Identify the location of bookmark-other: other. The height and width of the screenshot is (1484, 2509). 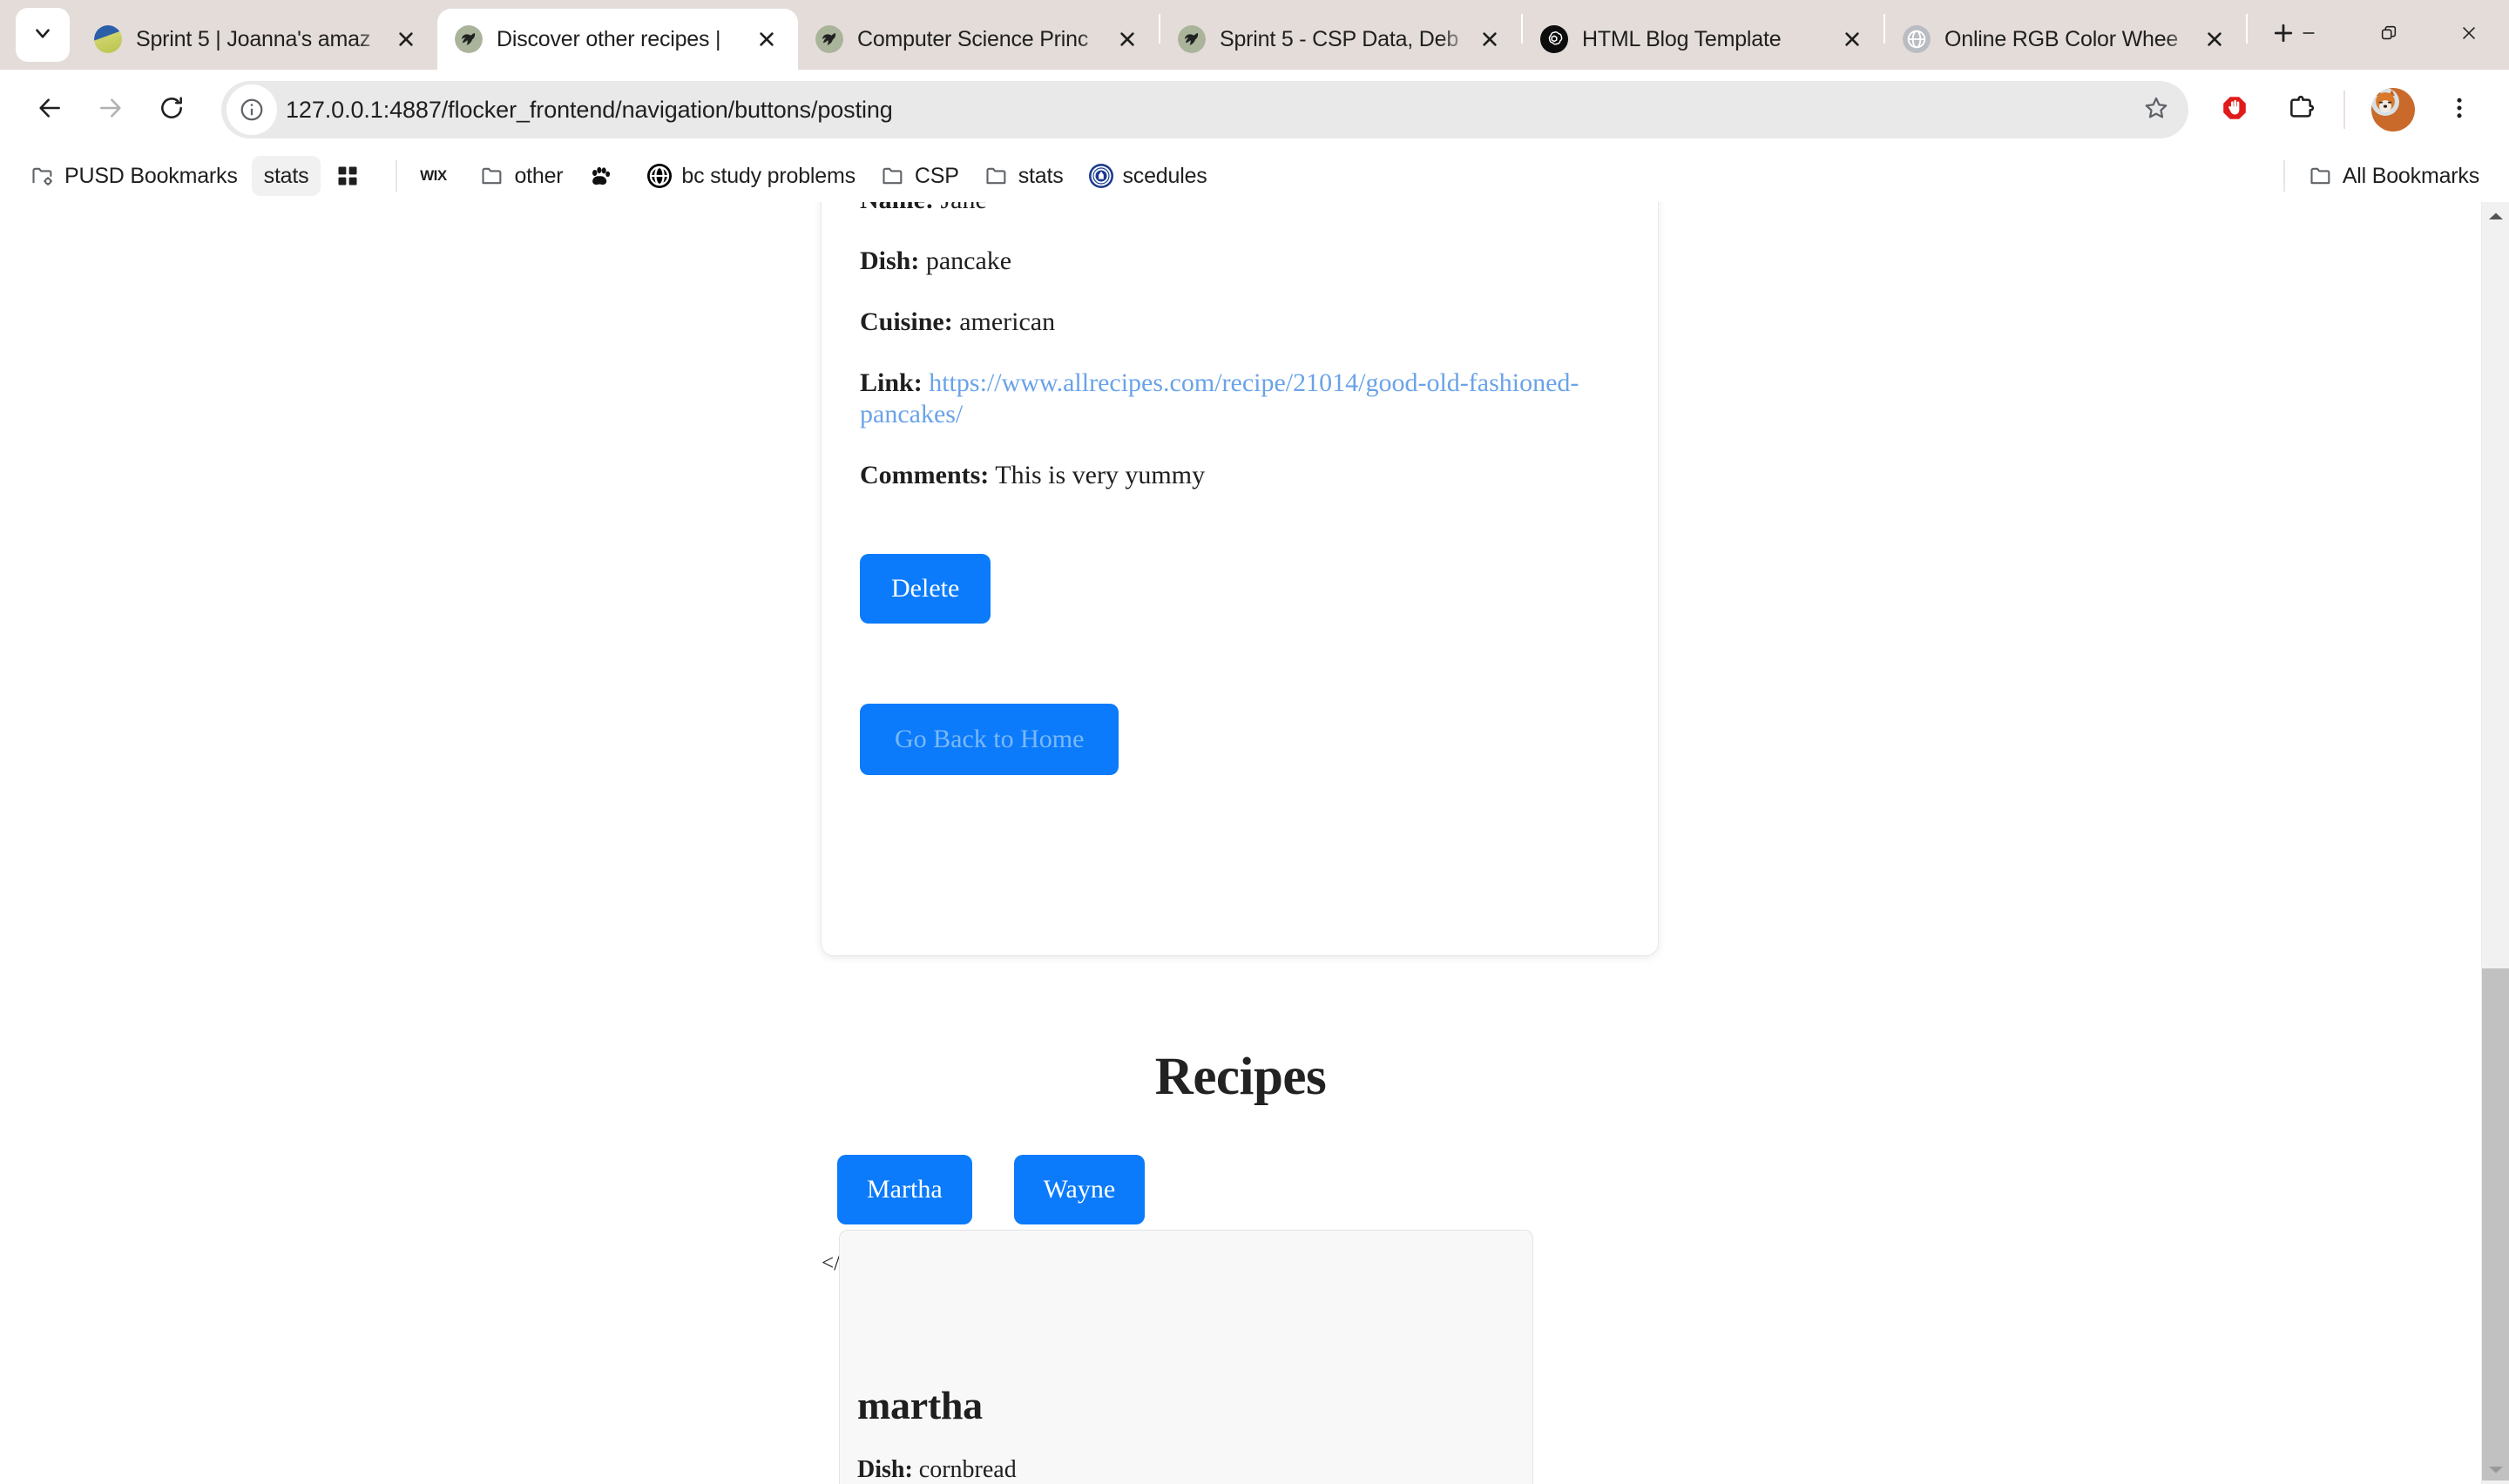
(521, 176).